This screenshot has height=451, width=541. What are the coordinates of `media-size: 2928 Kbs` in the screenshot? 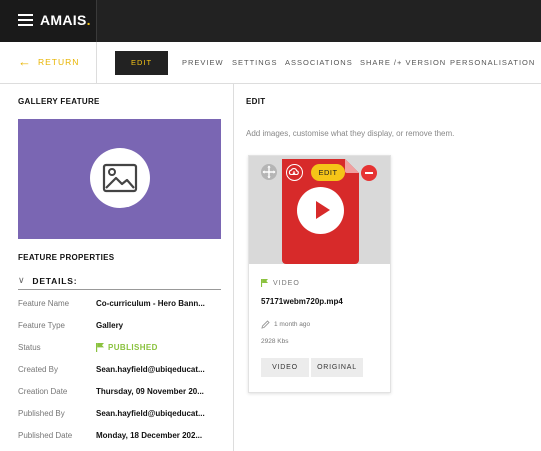 It's located at (275, 341).